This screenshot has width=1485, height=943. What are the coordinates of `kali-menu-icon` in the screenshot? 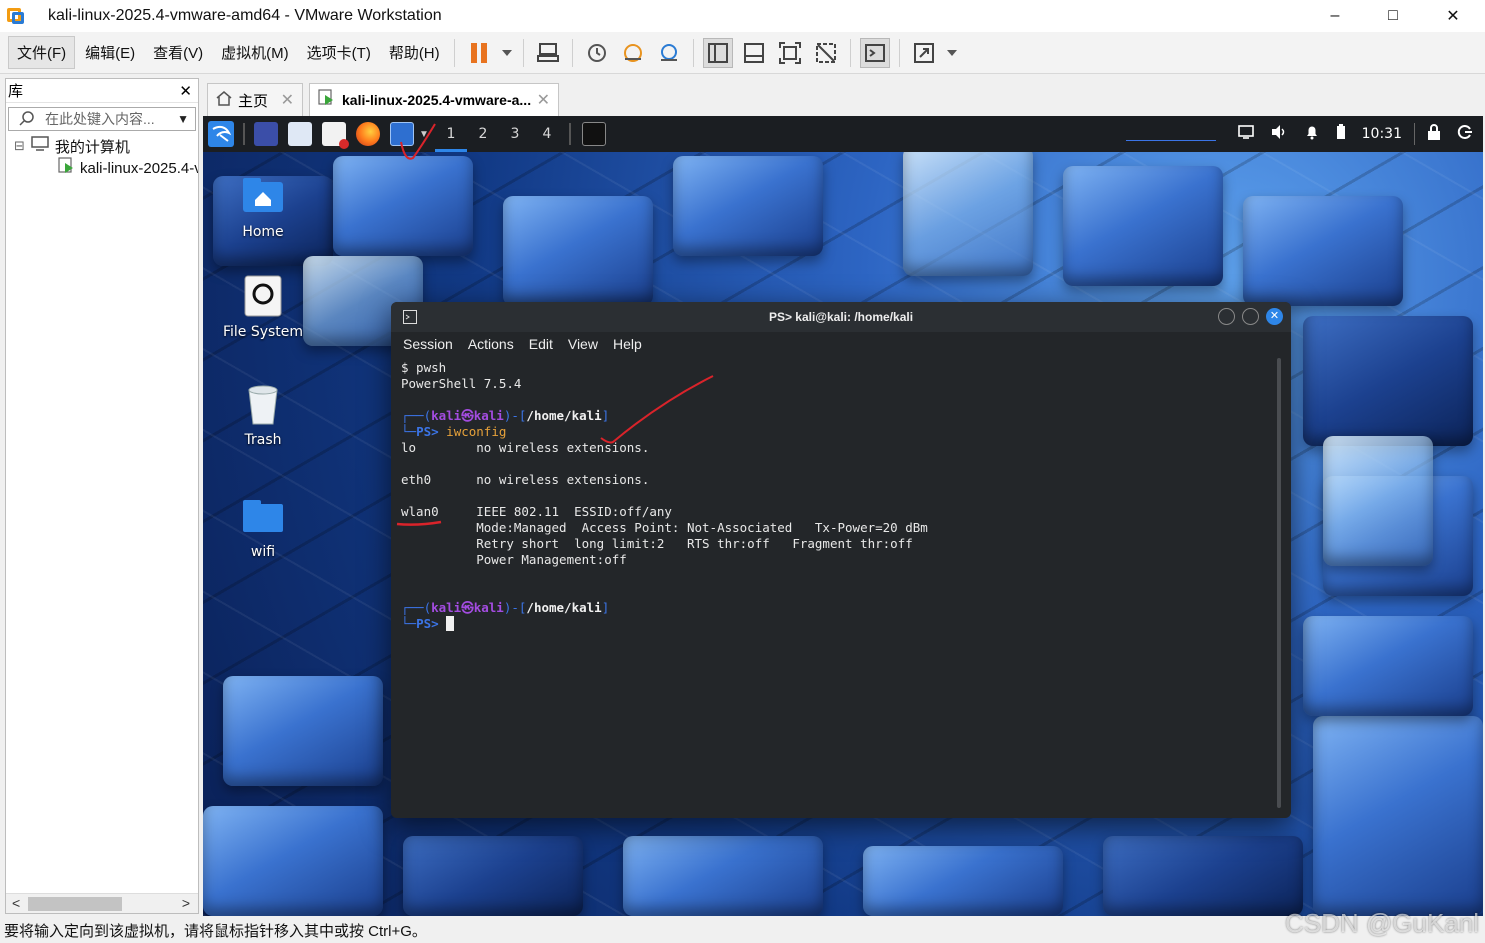 It's located at (221, 134).